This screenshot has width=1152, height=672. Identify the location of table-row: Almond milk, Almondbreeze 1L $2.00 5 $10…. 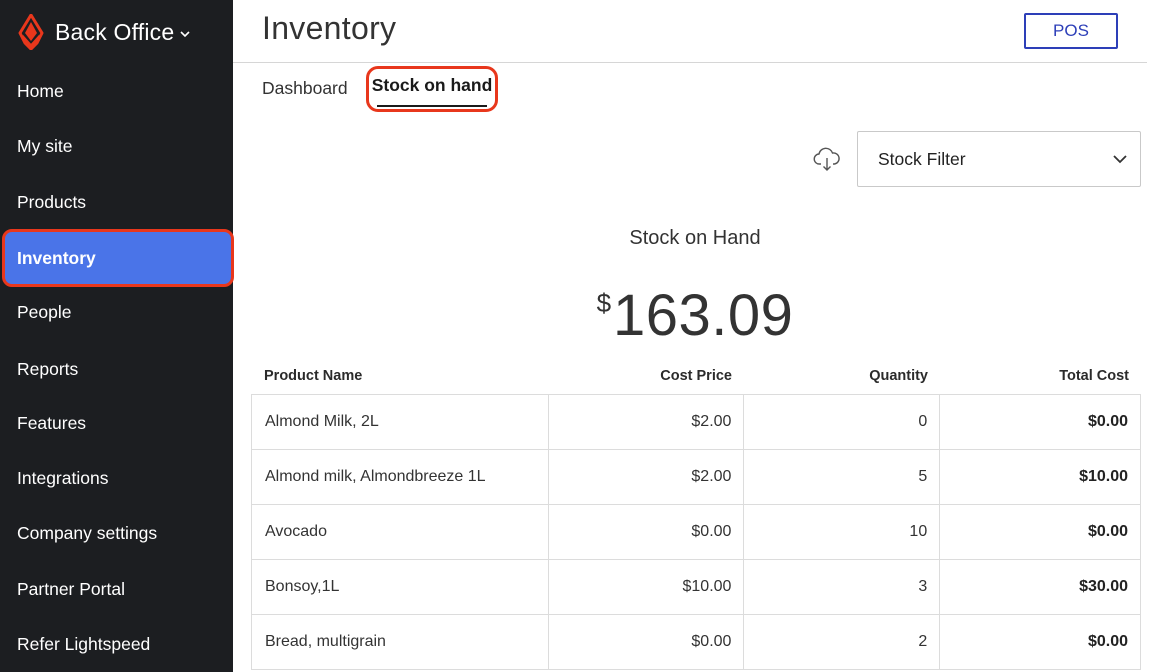
(696, 477).